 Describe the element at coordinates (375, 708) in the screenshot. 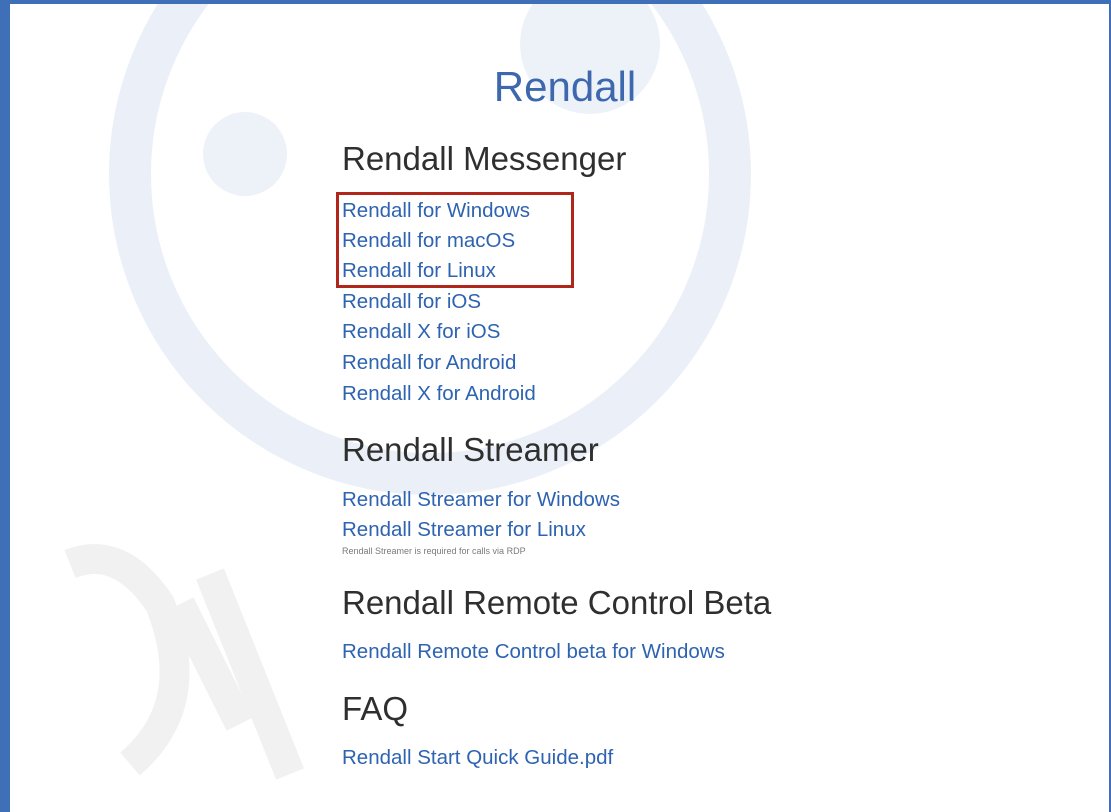

I see `faq-section-title: FAQ` at that location.